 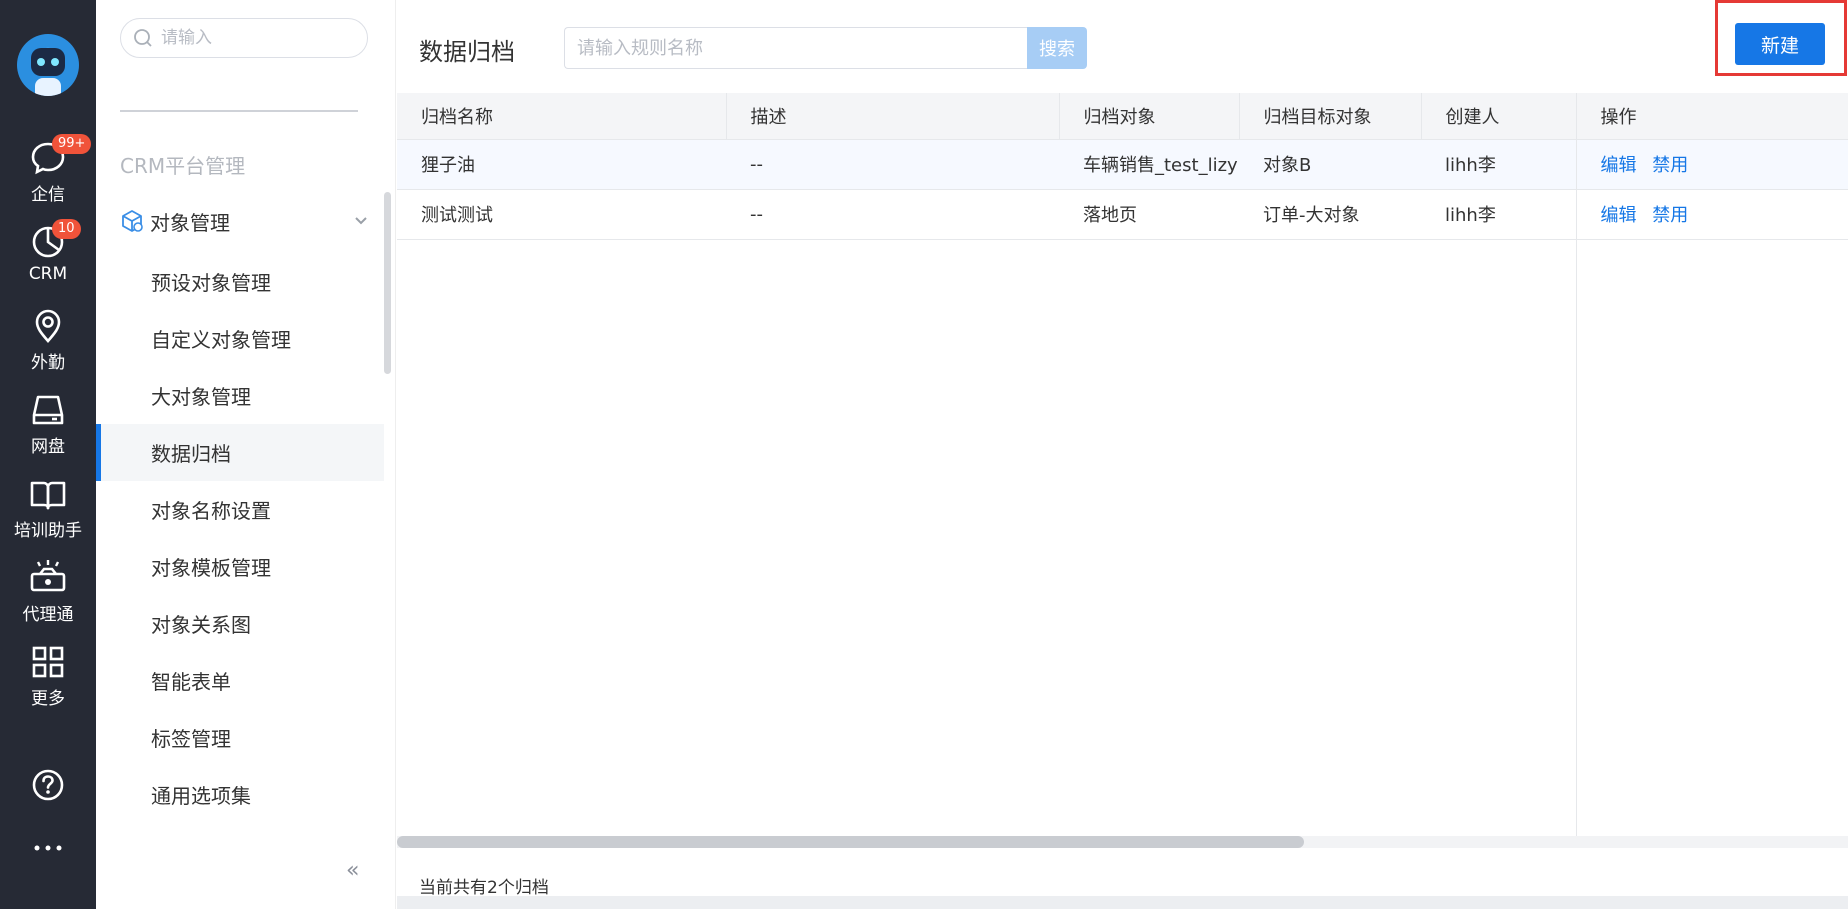 I want to click on unread-badge: 10, so click(x=66, y=229).